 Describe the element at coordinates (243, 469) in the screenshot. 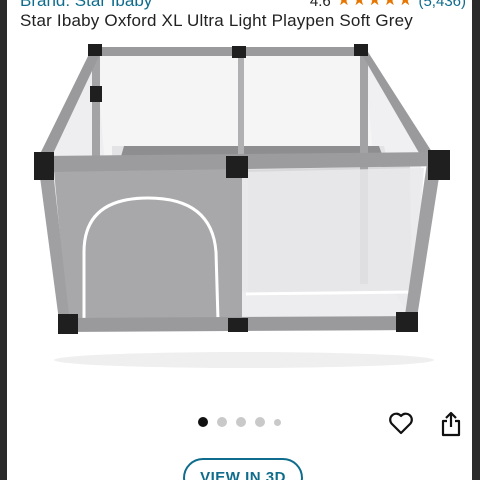

I see `view-in-3d-button: VIEW IN 3D` at that location.